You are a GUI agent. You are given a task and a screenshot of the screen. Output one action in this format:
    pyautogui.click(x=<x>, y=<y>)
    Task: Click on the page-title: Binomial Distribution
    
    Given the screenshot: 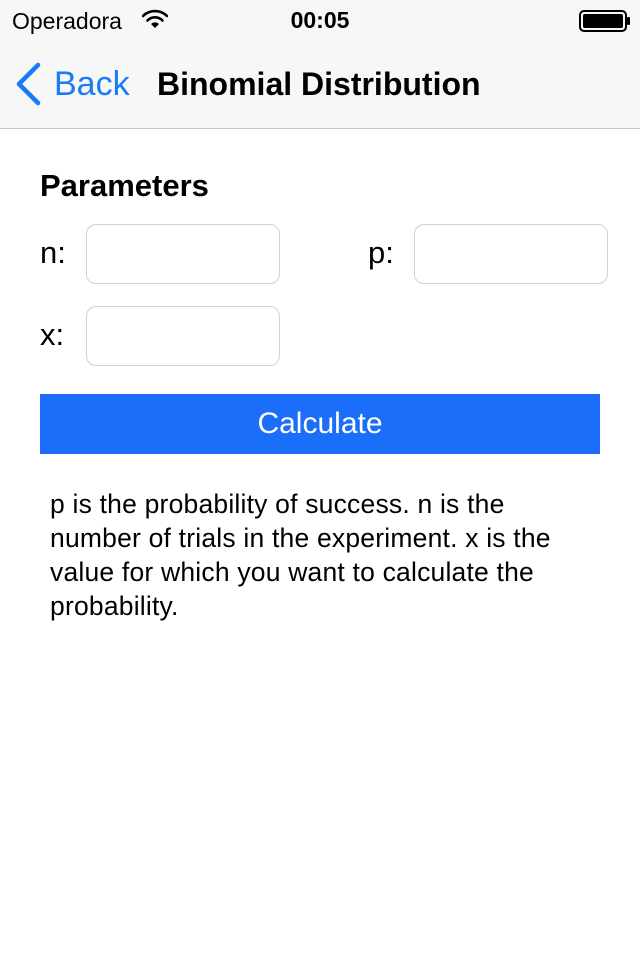 What is the action you would take?
    pyautogui.click(x=319, y=84)
    